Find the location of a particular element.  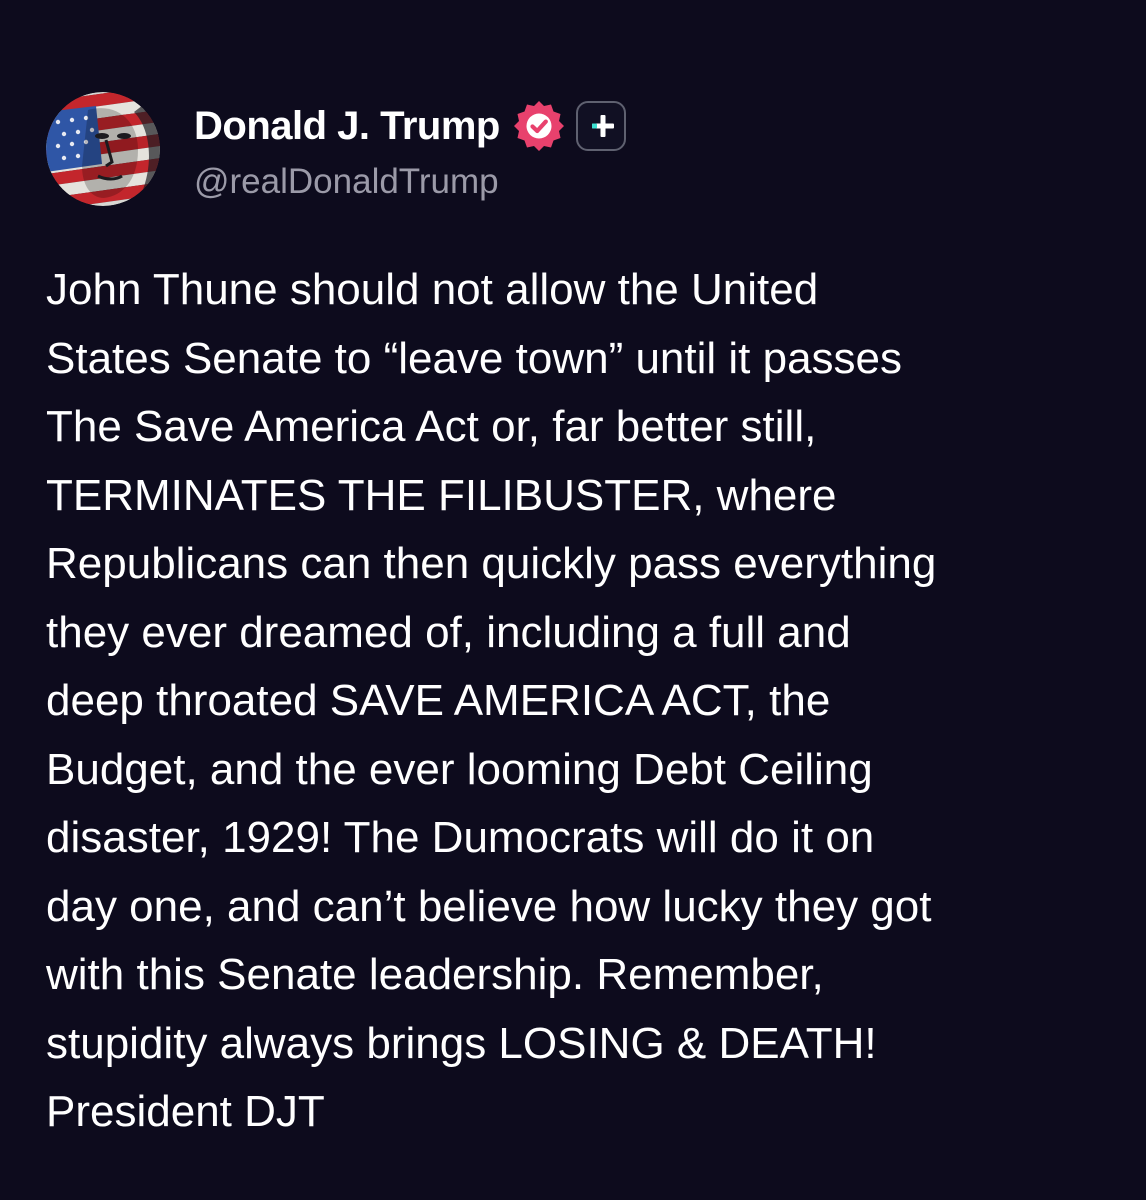

post-body-line: stupidity always brings LOSING & DEATH! is located at coordinates (461, 1043).